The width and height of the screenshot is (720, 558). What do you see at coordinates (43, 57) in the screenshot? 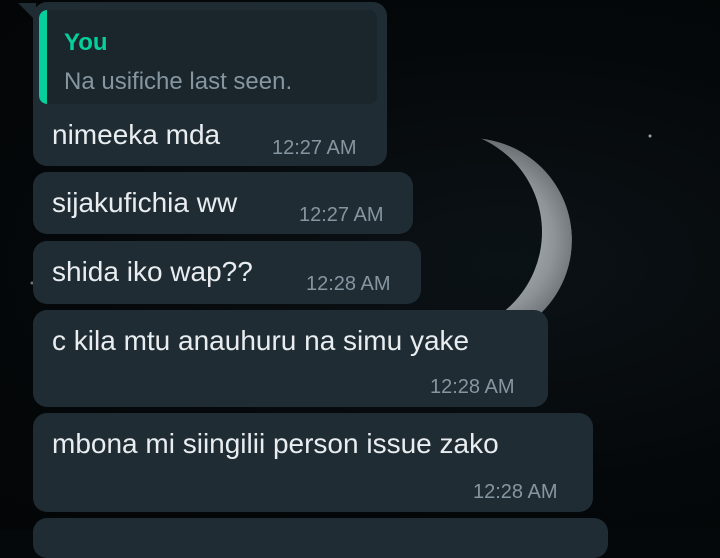
I see `quote-accent-bar` at bounding box center [43, 57].